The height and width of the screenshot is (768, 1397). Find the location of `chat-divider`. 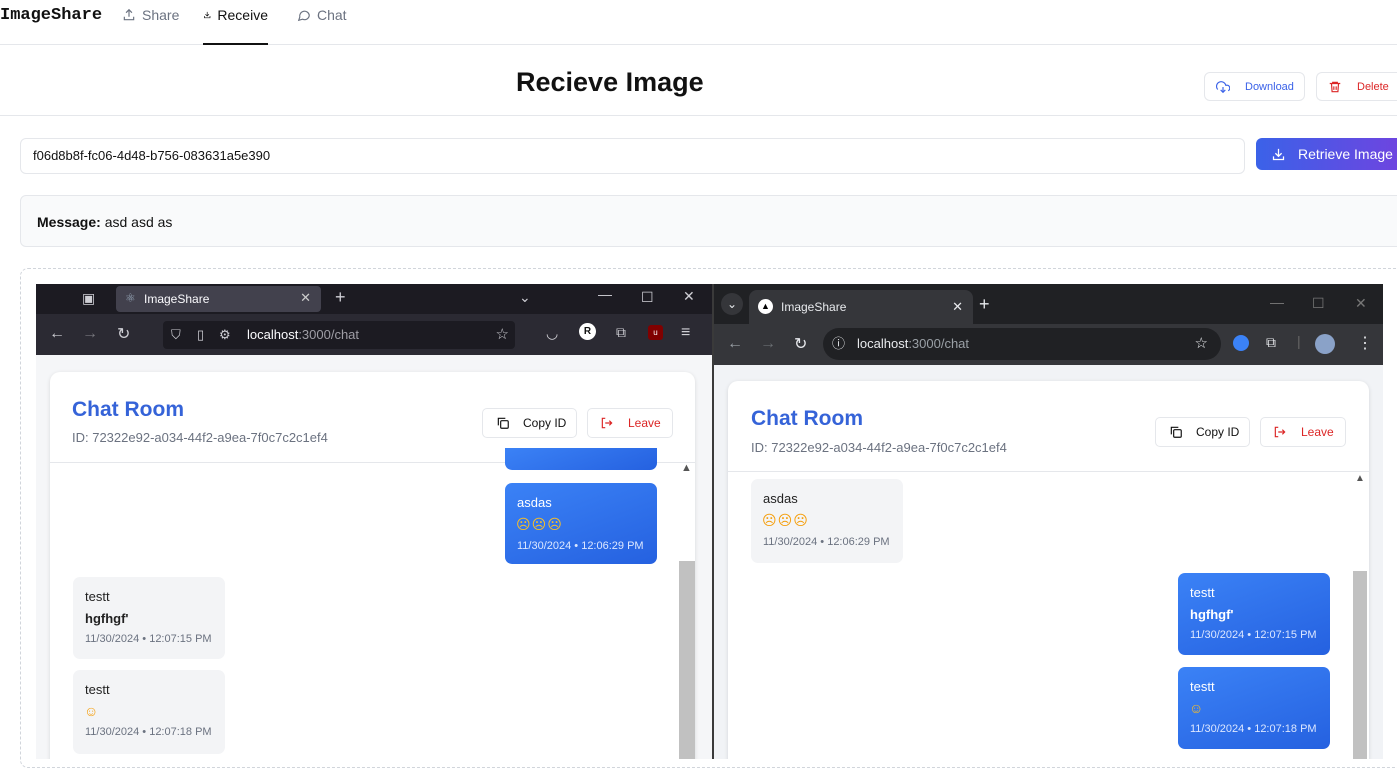

chat-divider is located at coordinates (1048, 471).